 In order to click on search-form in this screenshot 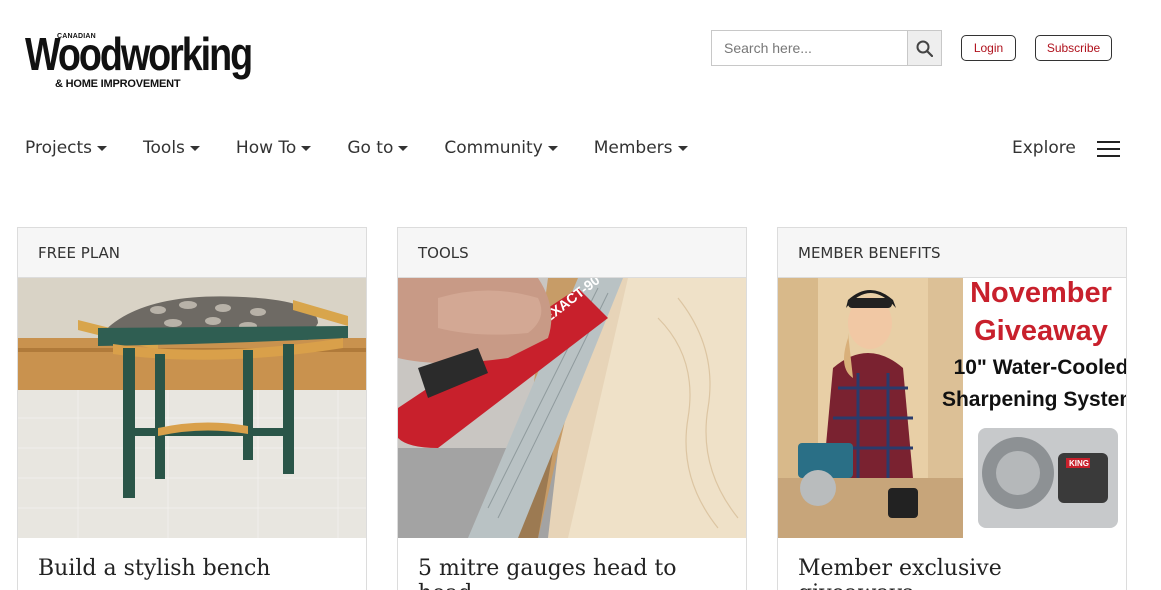, I will do `click(826, 48)`.